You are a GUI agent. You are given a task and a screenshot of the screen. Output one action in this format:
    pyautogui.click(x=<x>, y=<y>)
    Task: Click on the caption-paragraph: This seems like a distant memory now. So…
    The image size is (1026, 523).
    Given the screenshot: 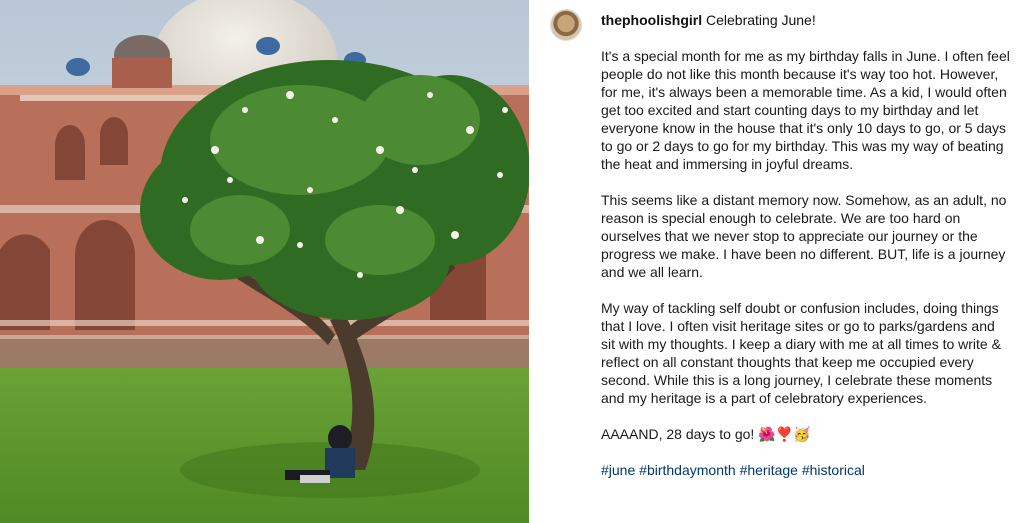 What is the action you would take?
    pyautogui.click(x=804, y=236)
    